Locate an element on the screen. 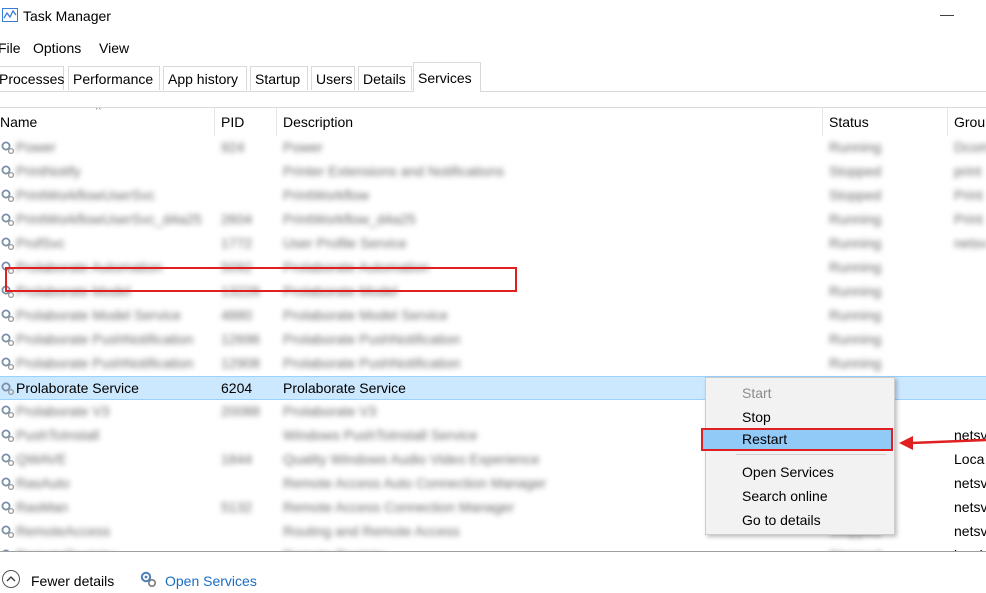 This screenshot has width=986, height=593. service-name: Prolaborate Service is located at coordinates (77, 388).